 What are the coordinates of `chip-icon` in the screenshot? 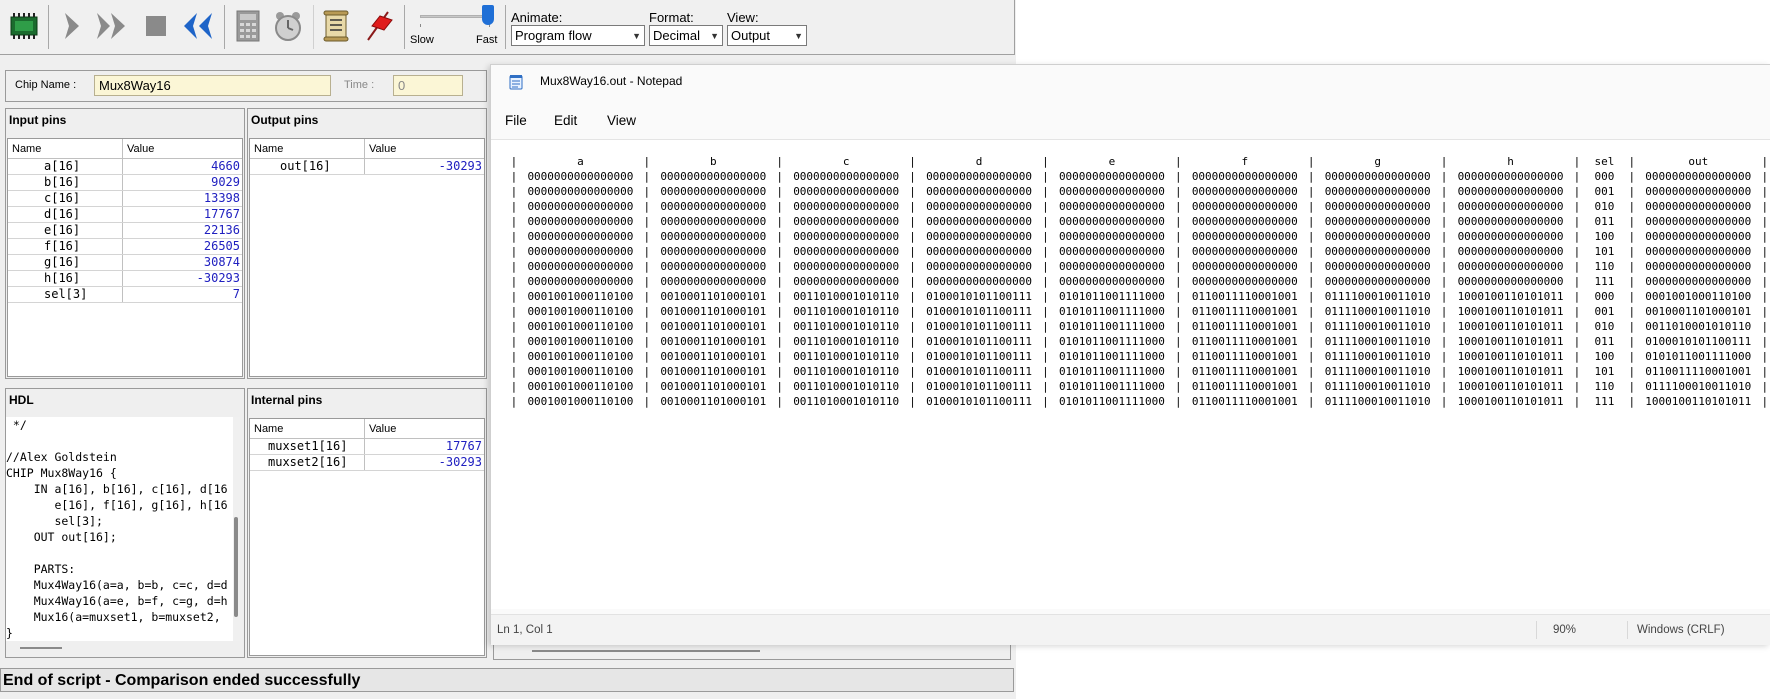 It's located at (24, 26).